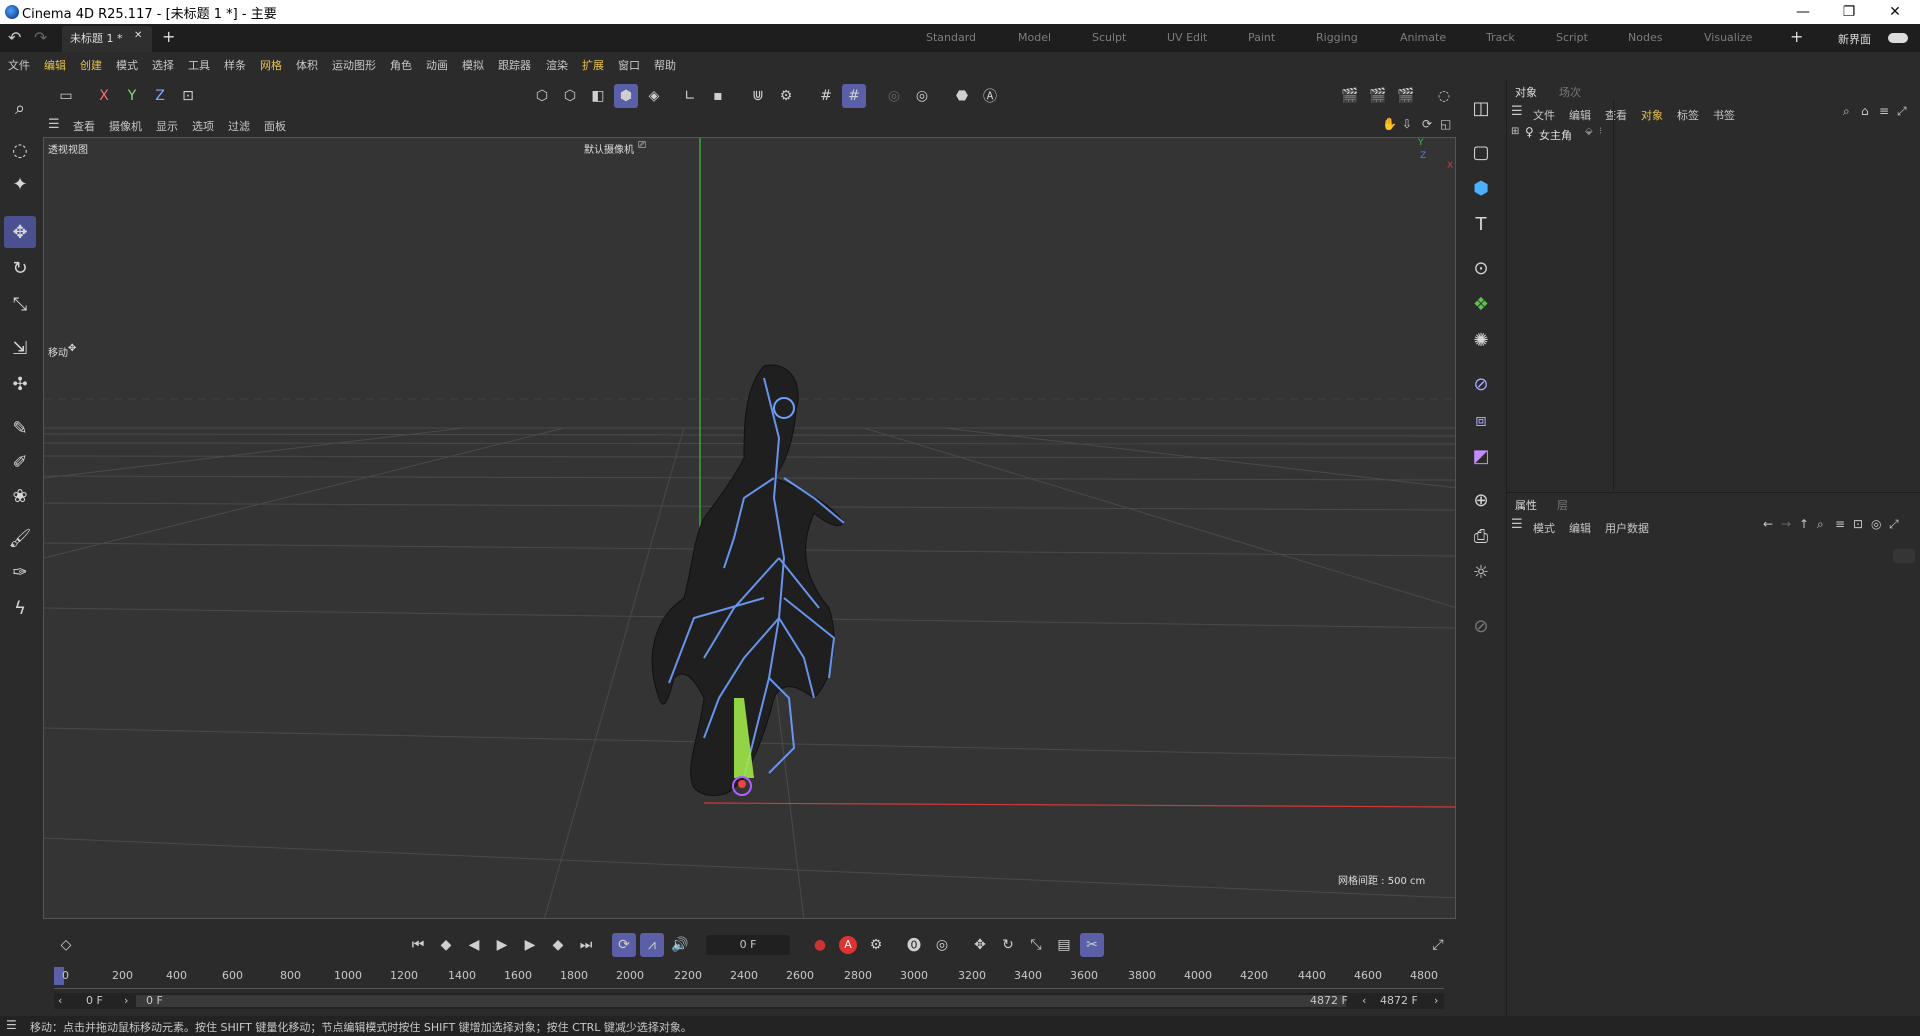  What do you see at coordinates (1261, 37) in the screenshot?
I see `layout-paint: Paint` at bounding box center [1261, 37].